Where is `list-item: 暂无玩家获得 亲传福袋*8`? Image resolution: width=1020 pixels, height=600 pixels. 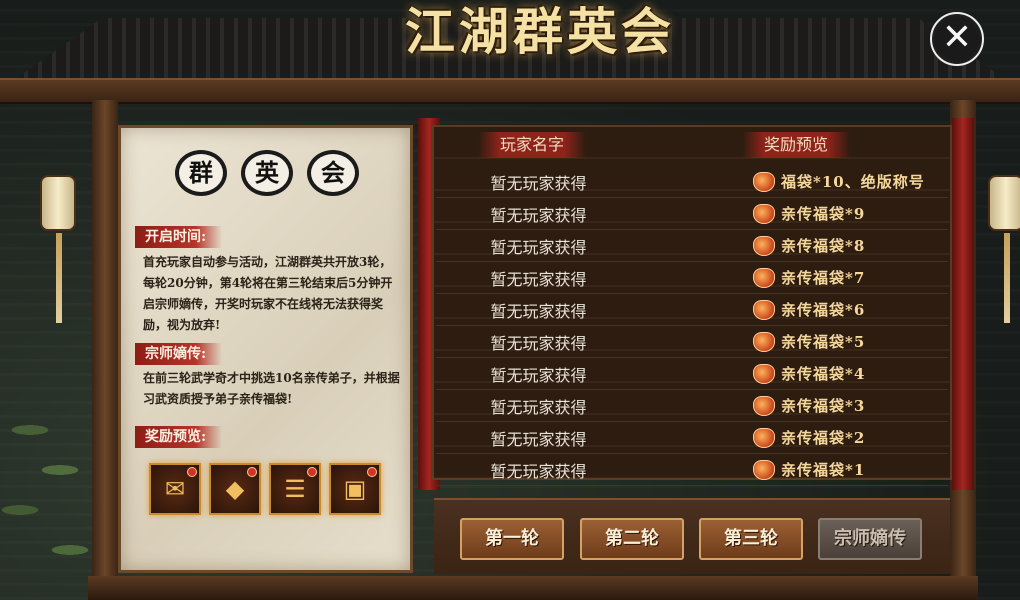 list-item: 暂无玩家获得 亲传福袋*8 is located at coordinates (692, 246).